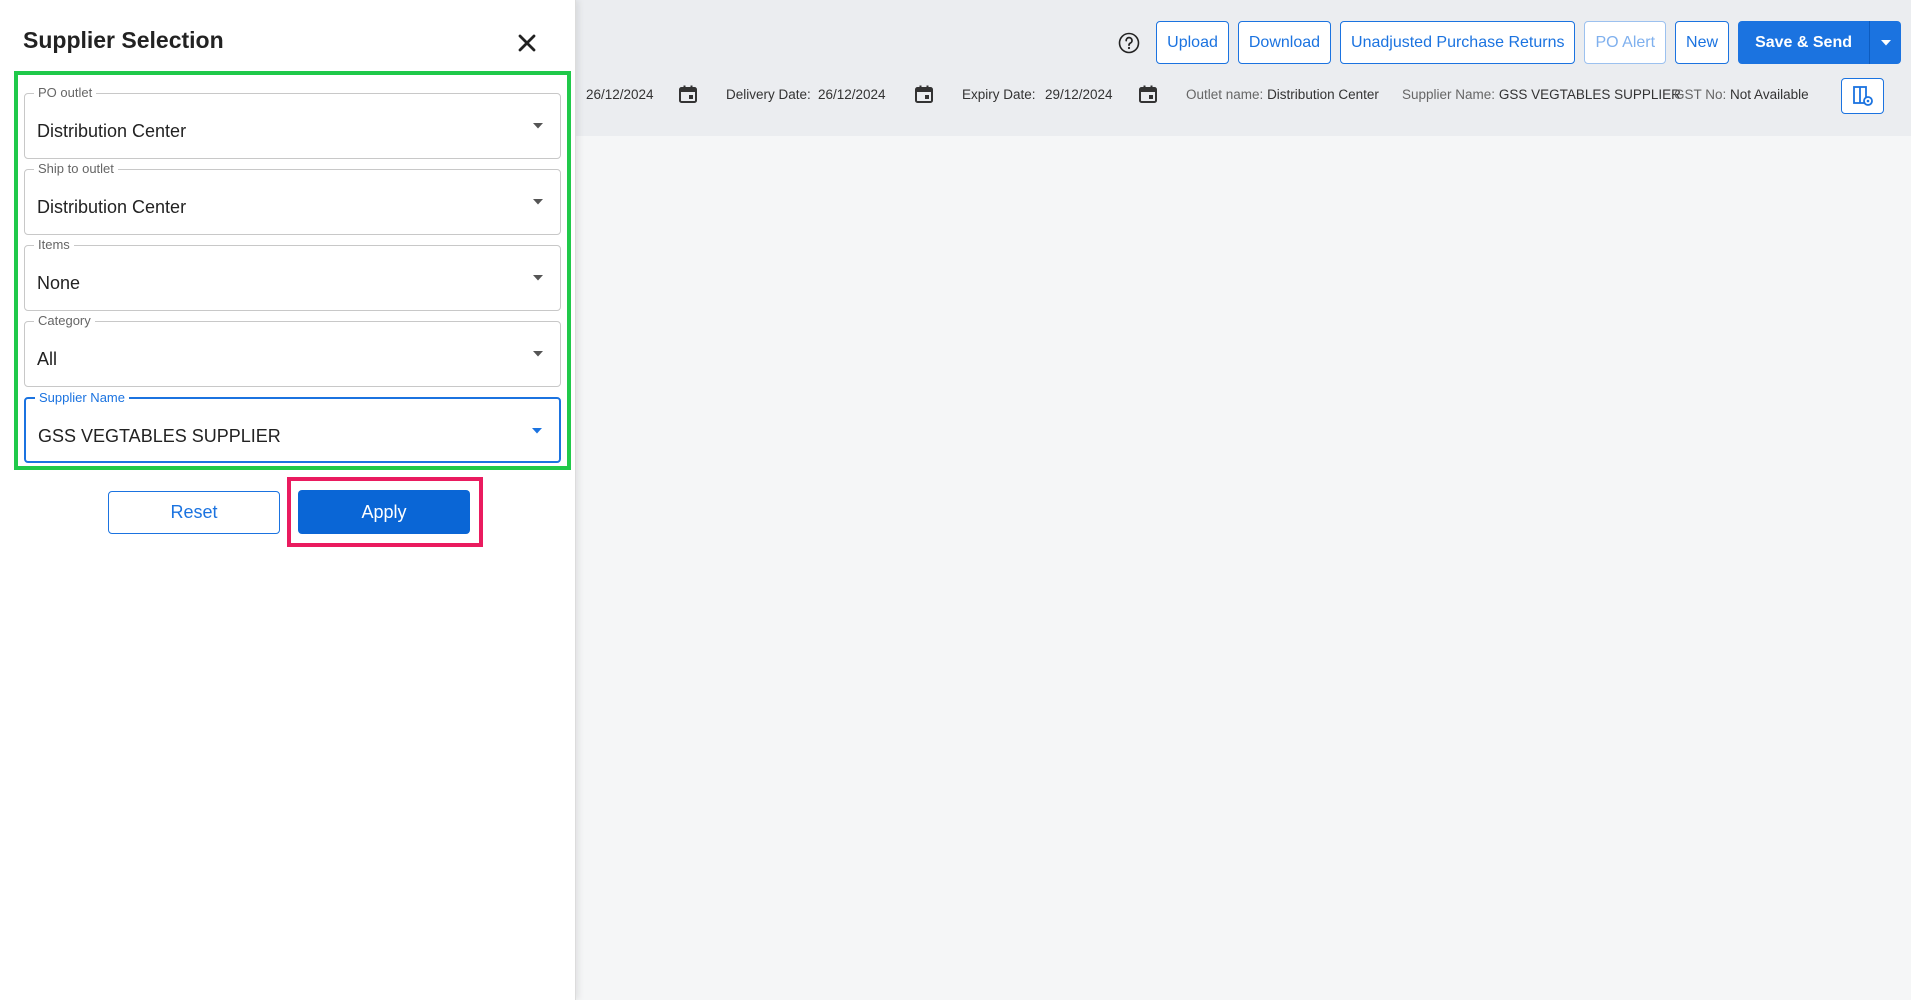 The image size is (1911, 1000). Describe the element at coordinates (292, 426) in the screenshot. I see `supplier-name-select: Supplier Name GSS VEGTABLES SUPPLIER` at that location.